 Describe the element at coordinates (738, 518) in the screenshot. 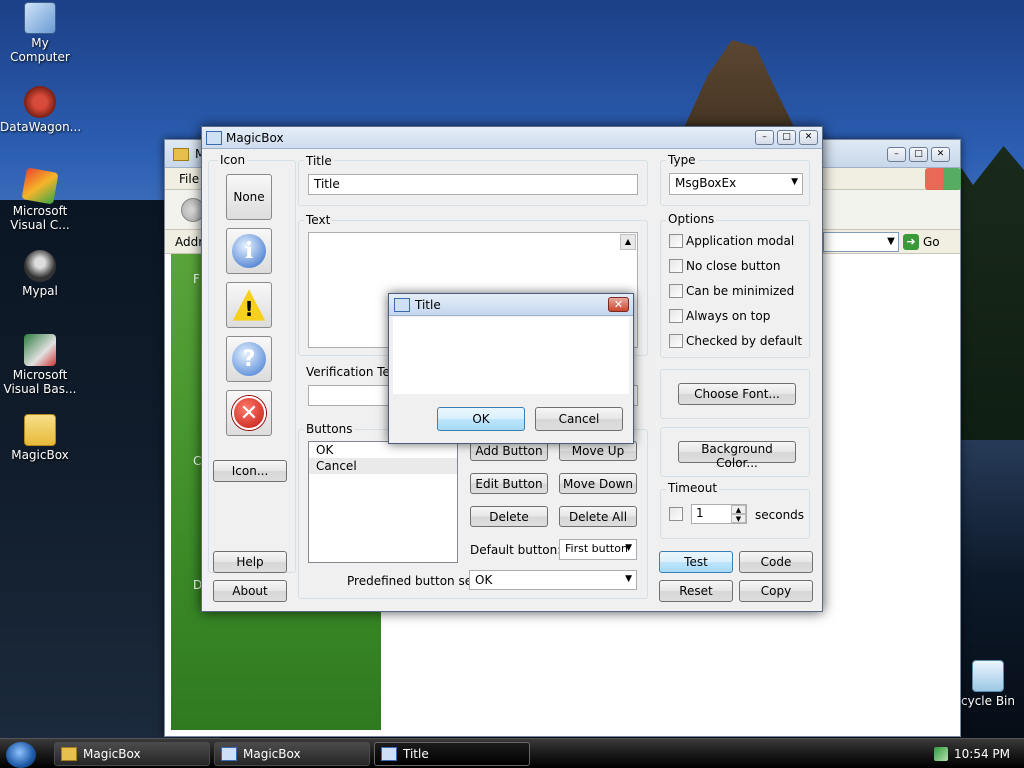

I see `spin-down-icon: ▼` at that location.